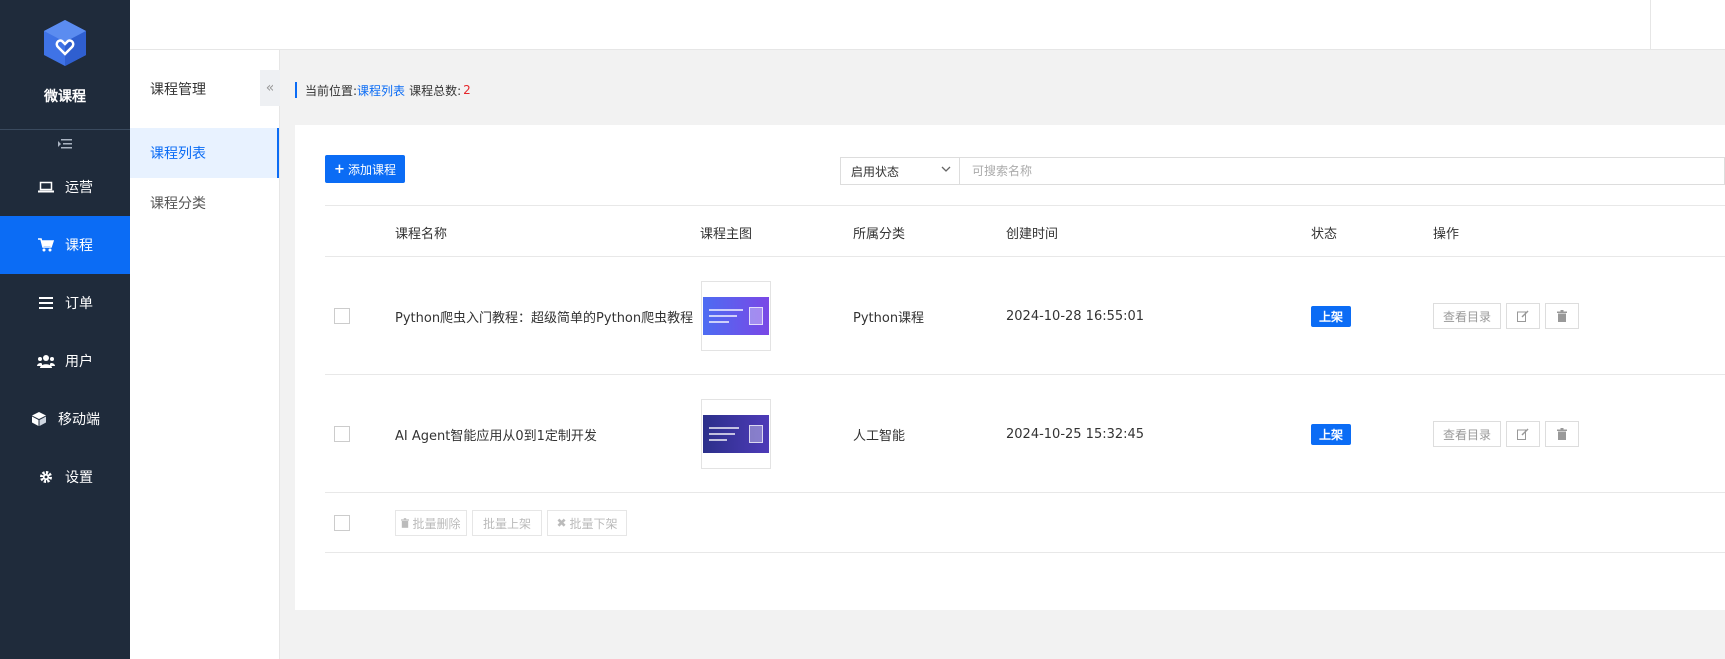  I want to click on course-created-time: 2024-10-28 16:55:01, so click(1075, 316).